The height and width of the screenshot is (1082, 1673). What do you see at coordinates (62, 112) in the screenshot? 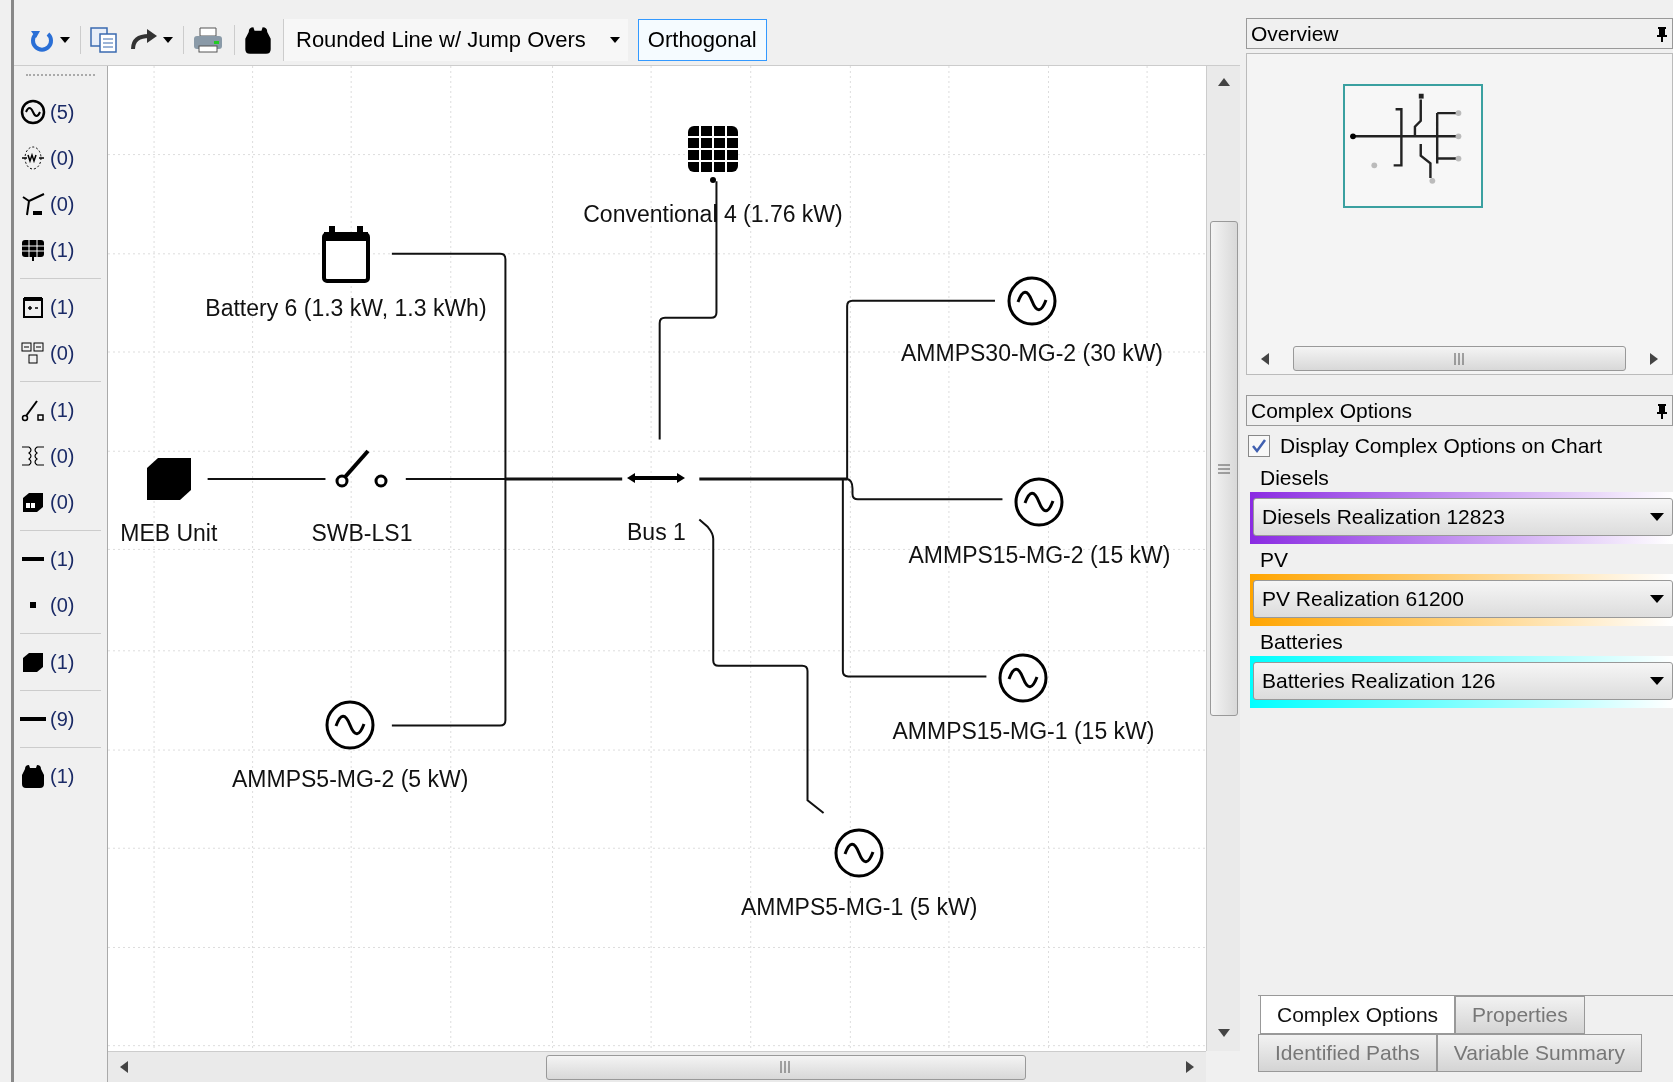
I see `component-count: (5)` at bounding box center [62, 112].